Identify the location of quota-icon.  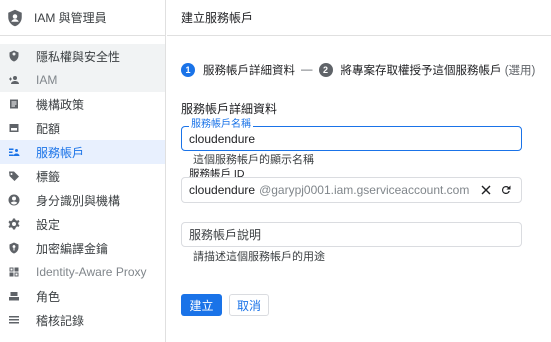
(14, 128).